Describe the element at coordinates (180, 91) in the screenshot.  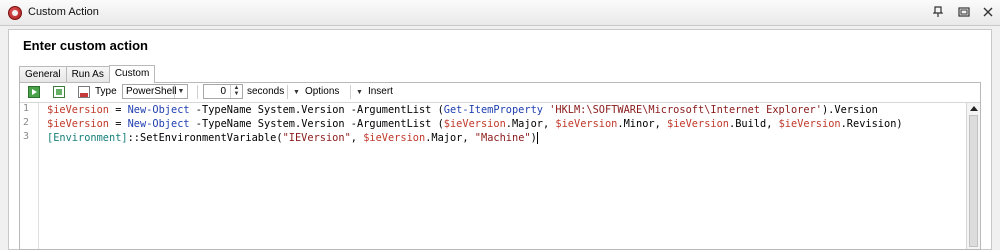
I see `chevron-down-icon: ▼` at that location.